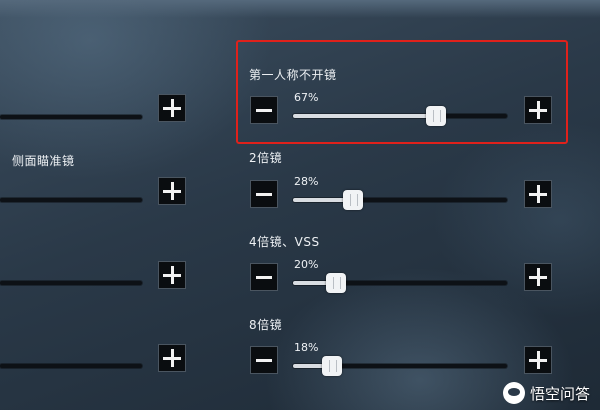 Image resolution: width=600 pixels, height=410 pixels. What do you see at coordinates (300, 9) in the screenshot?
I see `top-bar` at bounding box center [300, 9].